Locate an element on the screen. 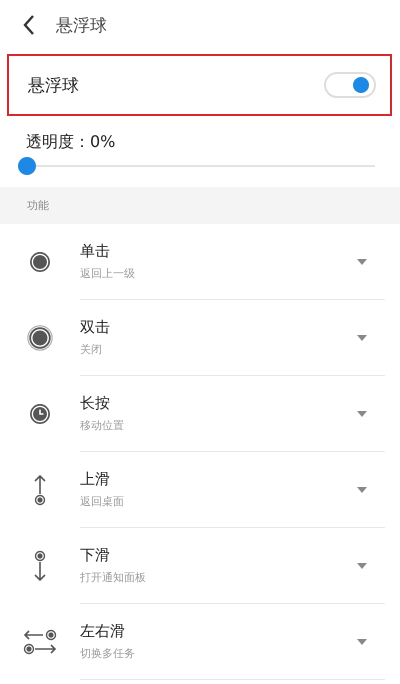 This screenshot has height=684, width=400. gesture-title: 单击 is located at coordinates (95, 251).